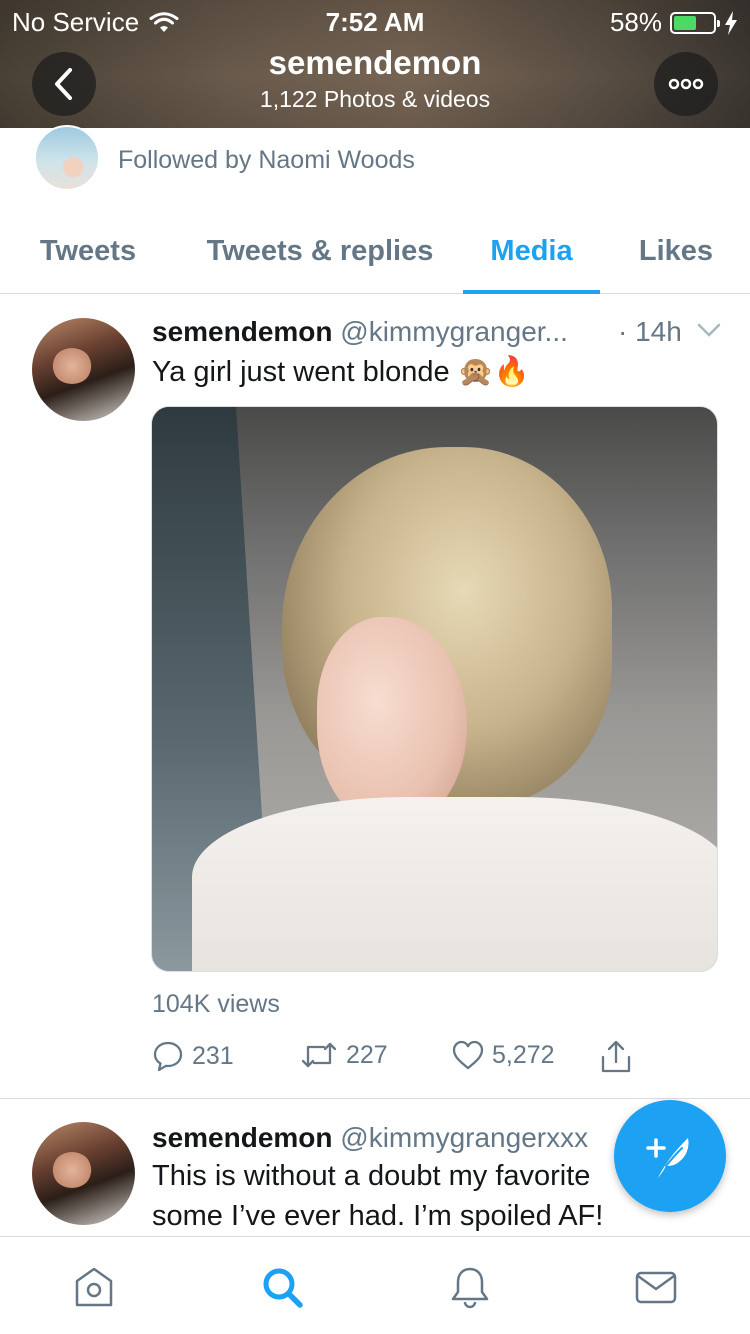 The image size is (750, 1334). I want to click on follower-avatar, so click(67, 158).